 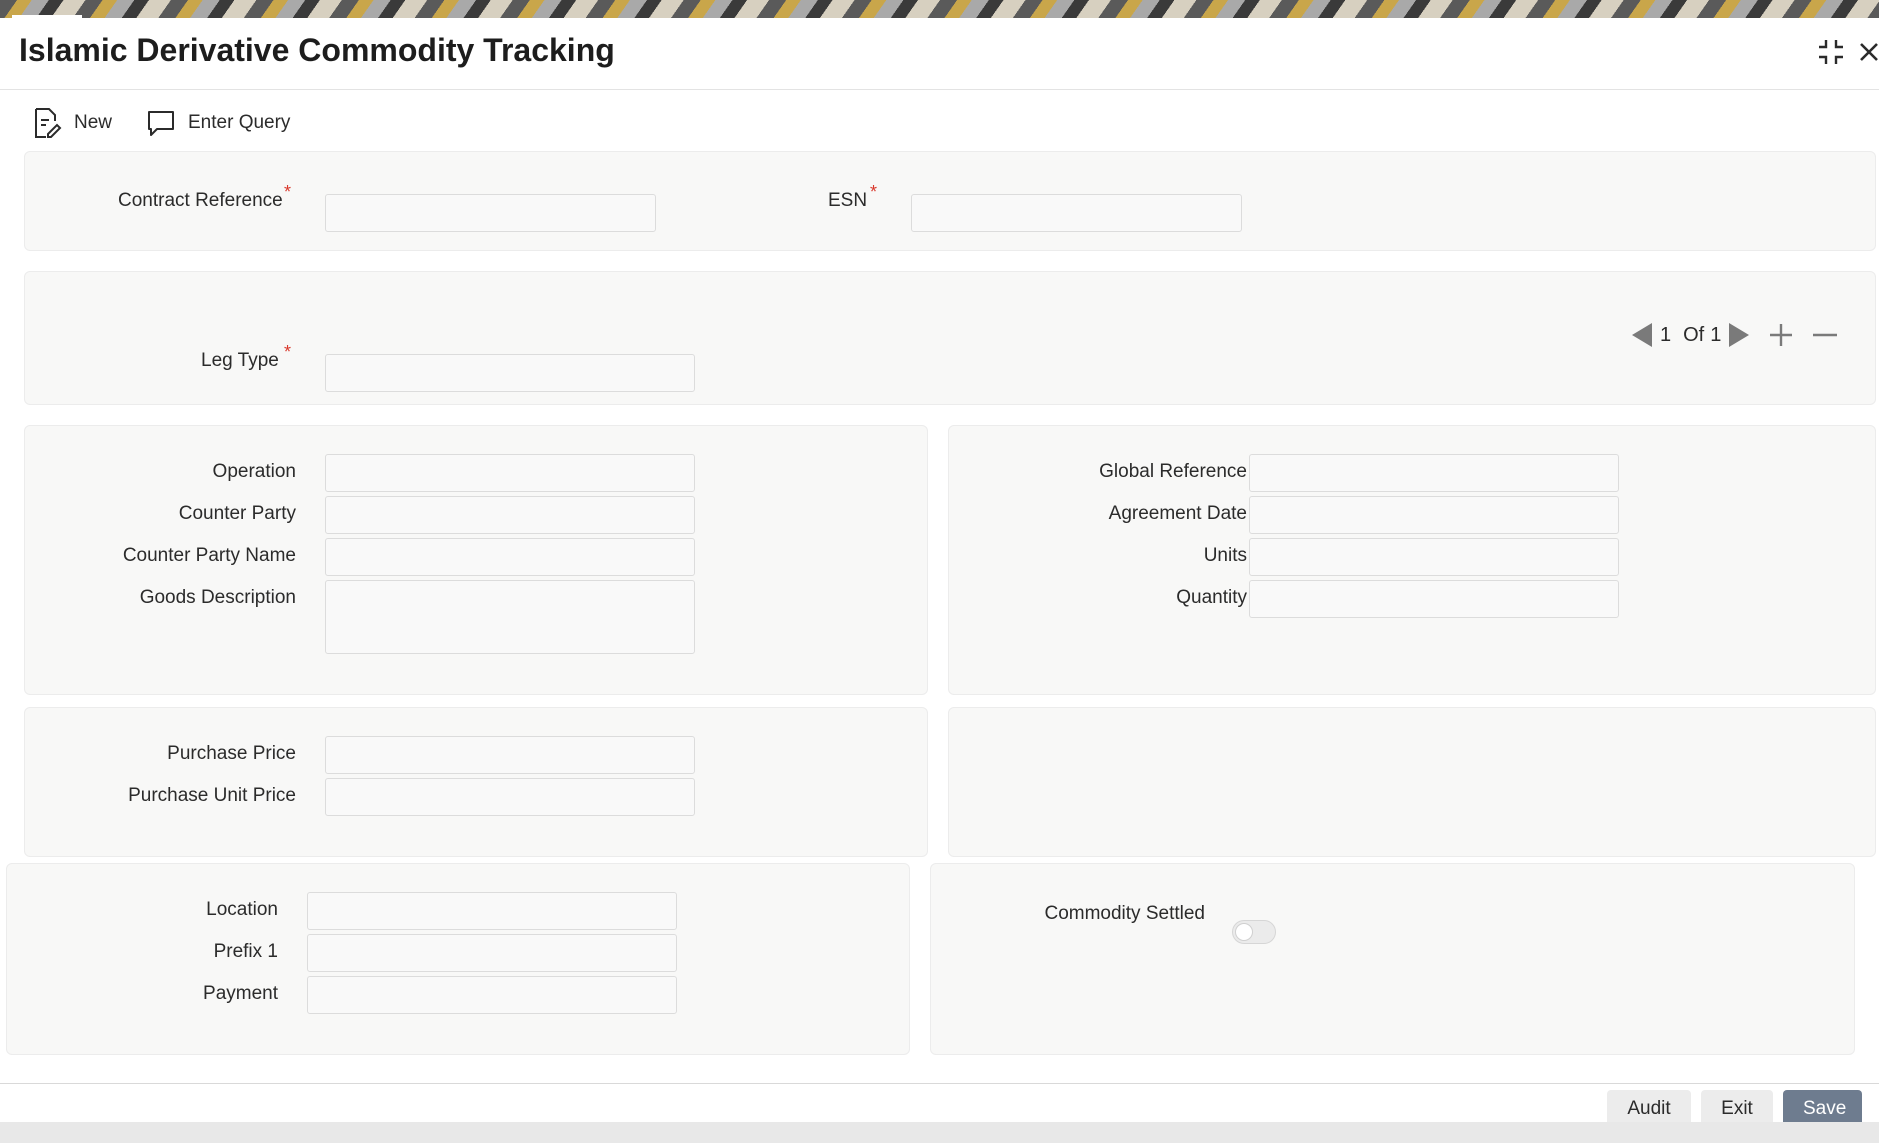 What do you see at coordinates (93, 122) in the screenshot?
I see `new-button-label: New` at bounding box center [93, 122].